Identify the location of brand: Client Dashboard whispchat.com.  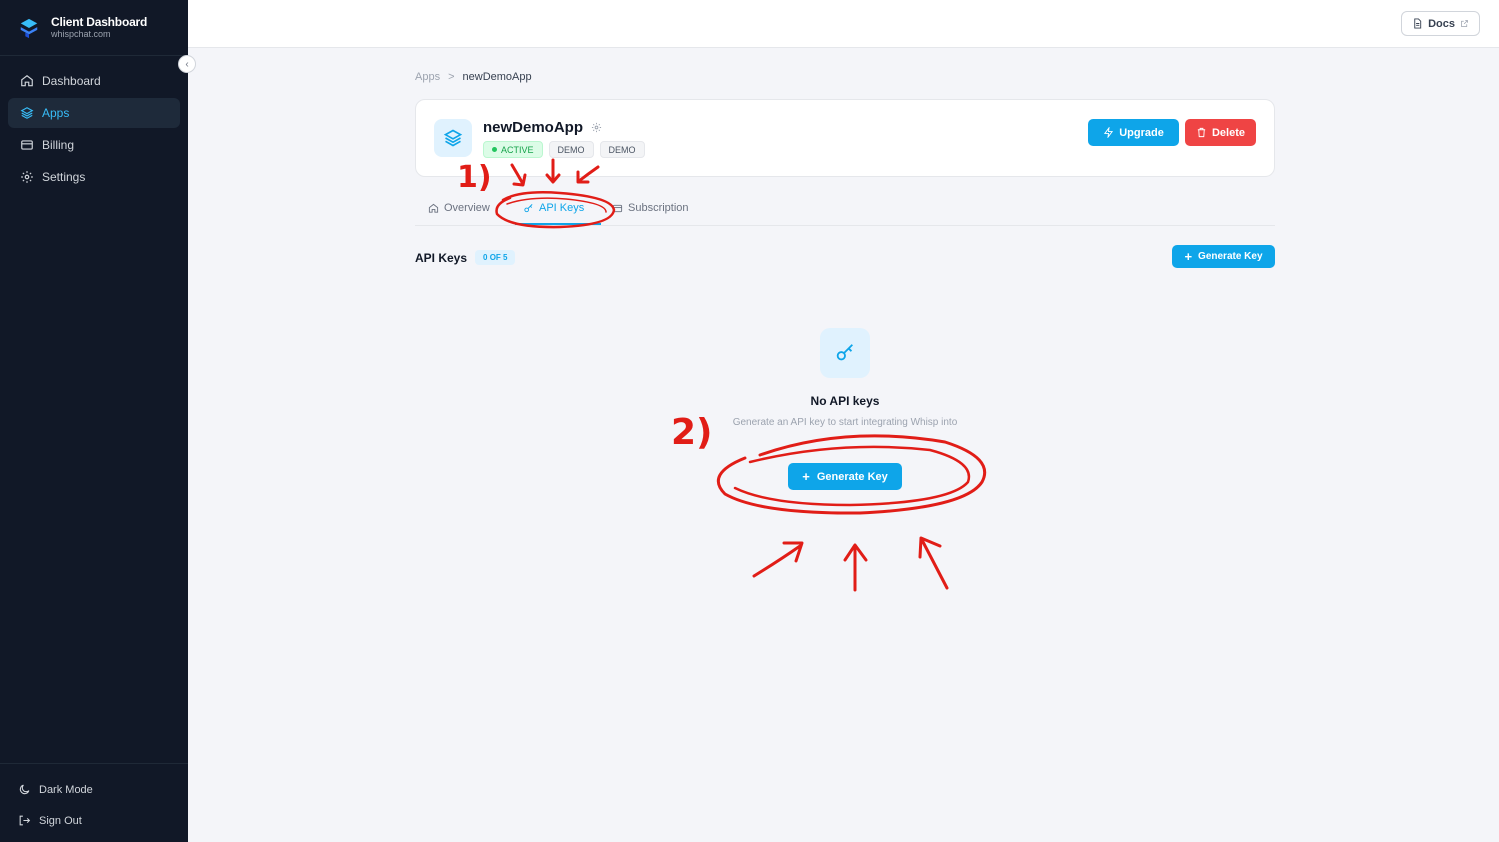
(94, 28).